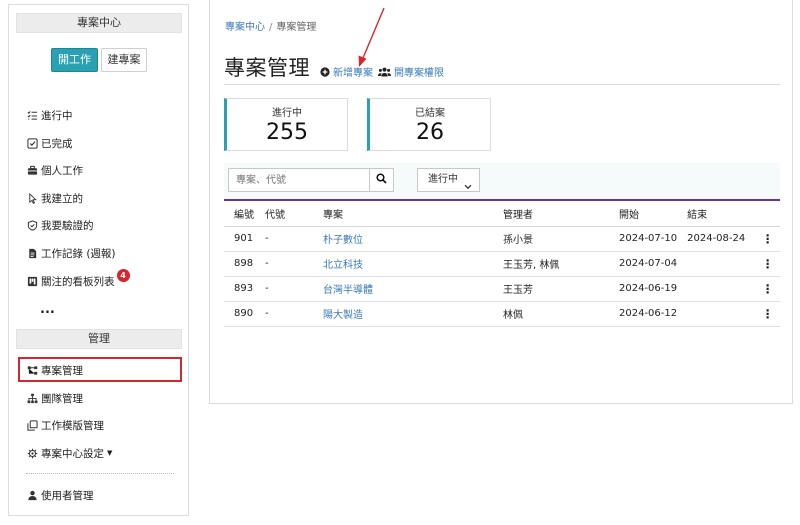  I want to click on title-divider, so click(502, 84).